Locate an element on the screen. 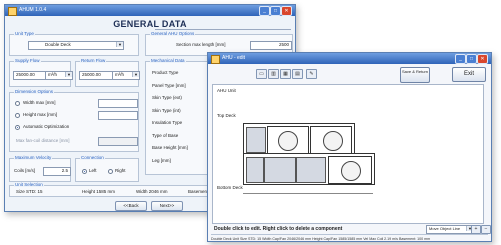  fan-coil-distance-label: Max fan-coil distance [mm] is located at coordinates (43, 140).